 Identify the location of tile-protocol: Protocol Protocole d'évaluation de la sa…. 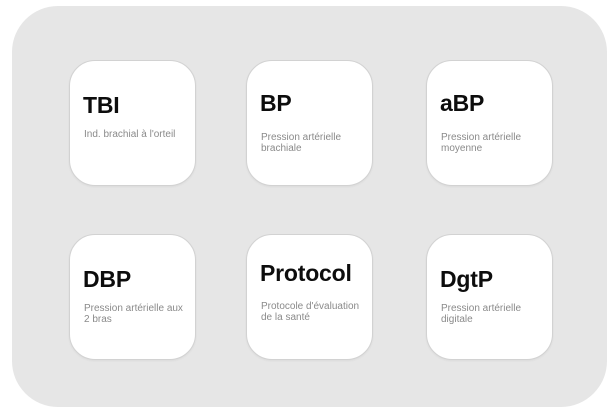
(309, 297).